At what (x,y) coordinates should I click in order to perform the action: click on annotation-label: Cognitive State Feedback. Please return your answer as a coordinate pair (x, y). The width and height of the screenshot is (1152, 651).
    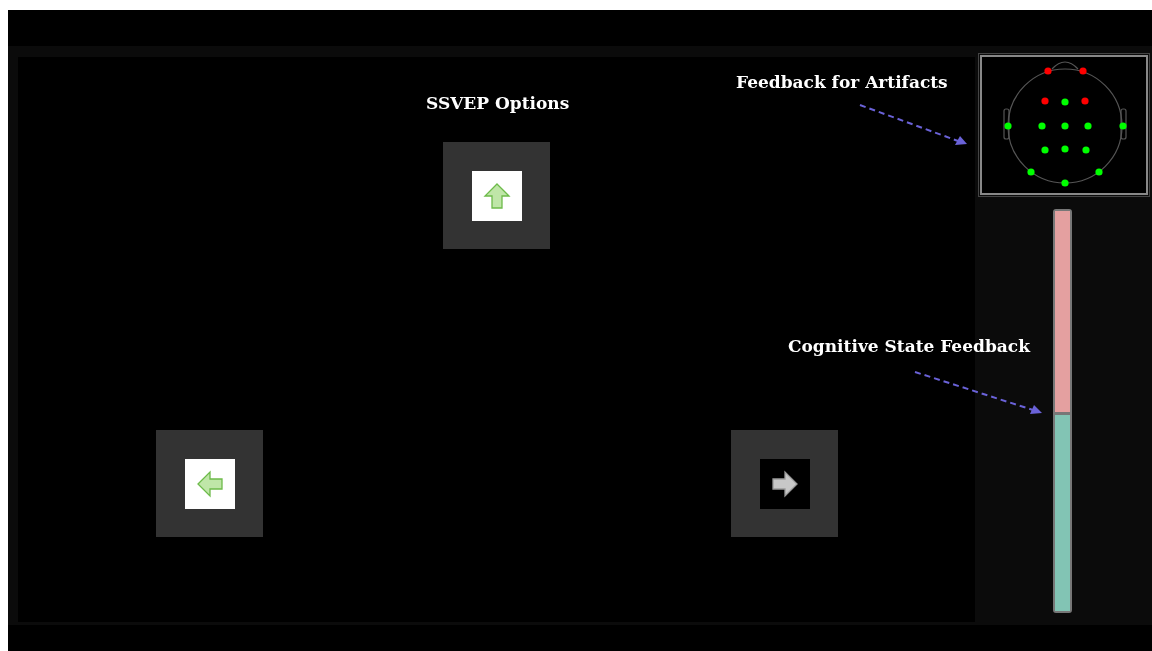
    Looking at the image, I should click on (909, 346).